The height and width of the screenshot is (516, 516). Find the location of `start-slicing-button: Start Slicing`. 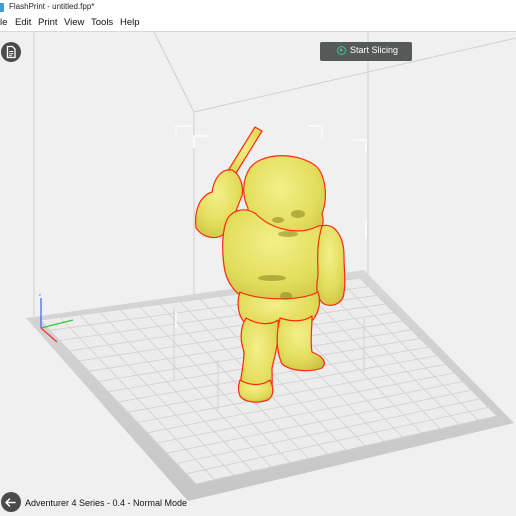

start-slicing-button: Start Slicing is located at coordinates (366, 51).